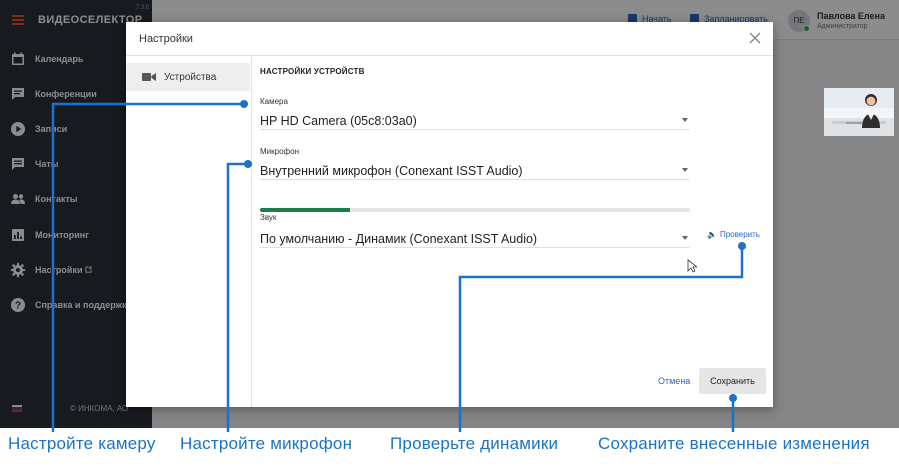 The width and height of the screenshot is (899, 473). I want to click on cancel-button: Отмена, so click(674, 381).